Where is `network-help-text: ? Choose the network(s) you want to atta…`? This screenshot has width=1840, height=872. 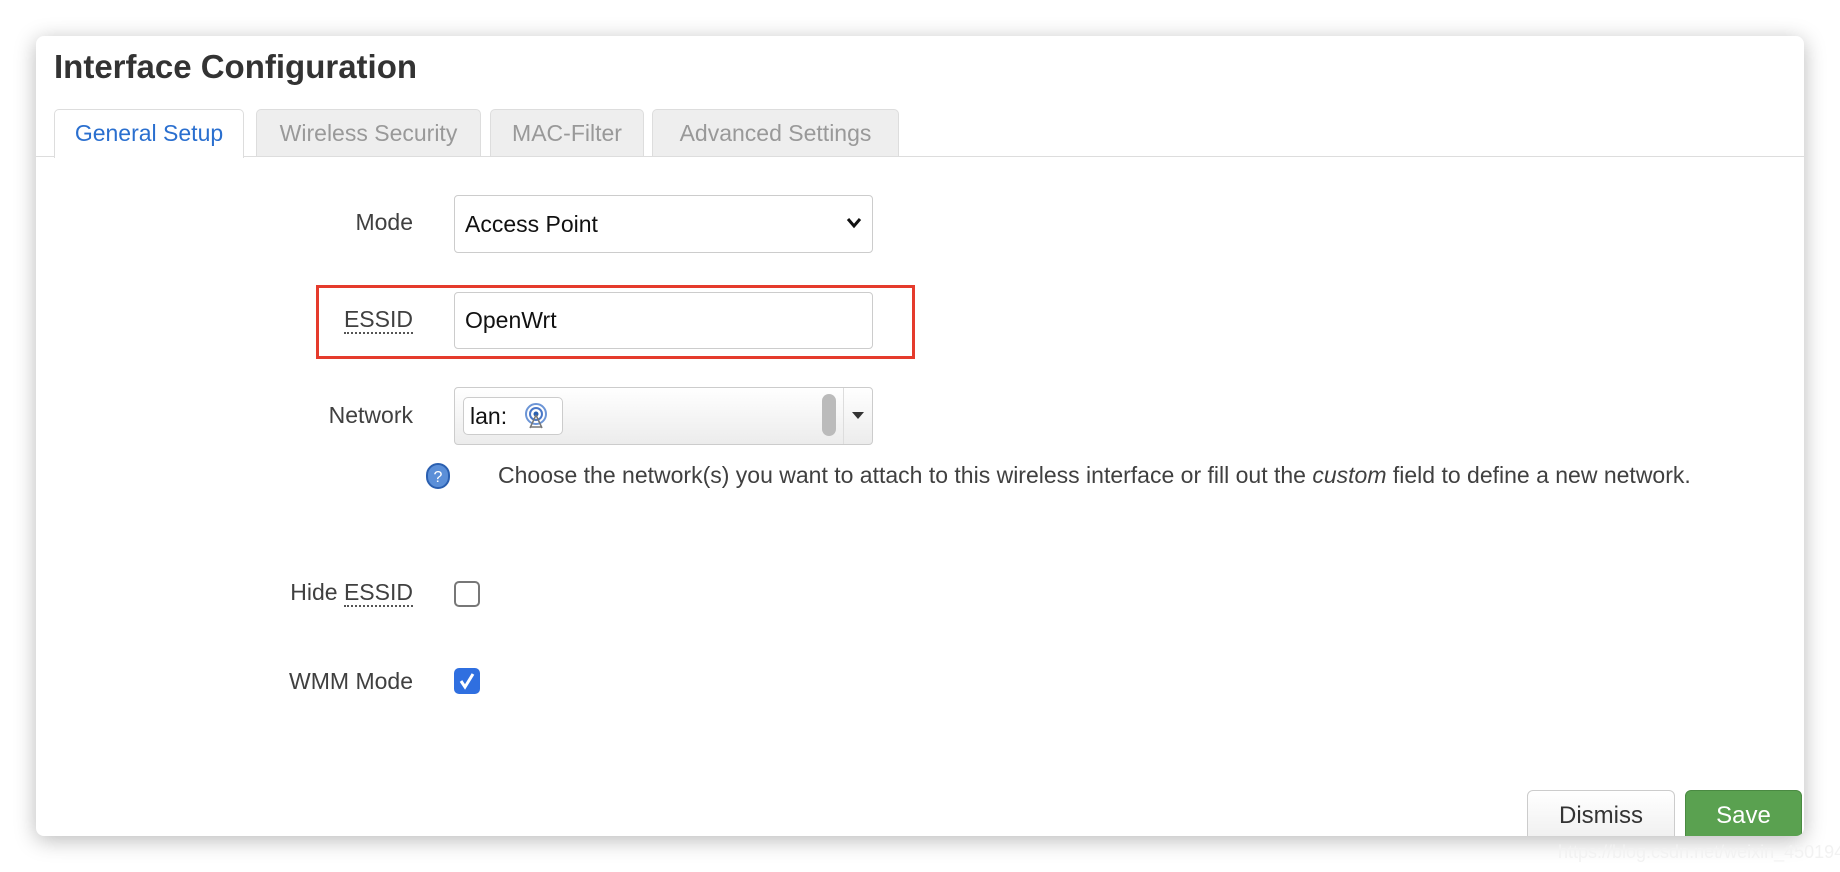
network-help-text: ? Choose the network(s) you want to atta… is located at coordinates (1109, 475).